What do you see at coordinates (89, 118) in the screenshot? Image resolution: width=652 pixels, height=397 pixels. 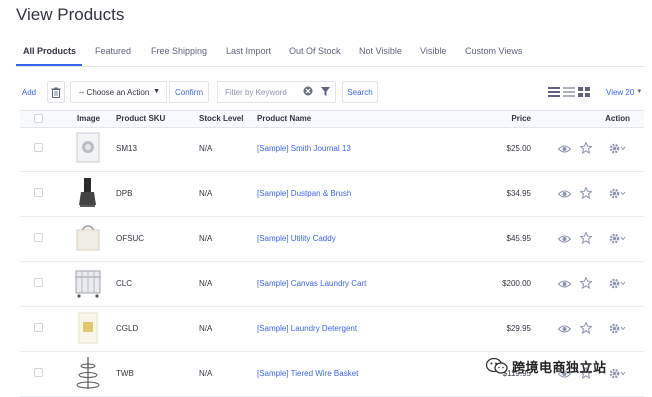 I see `header-image: Image` at bounding box center [89, 118].